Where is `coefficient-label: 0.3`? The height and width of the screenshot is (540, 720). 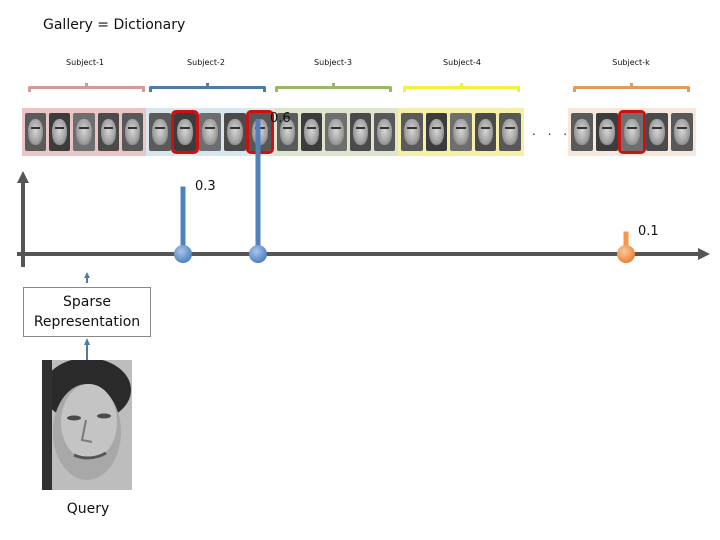 coefficient-label: 0.3 is located at coordinates (205, 186).